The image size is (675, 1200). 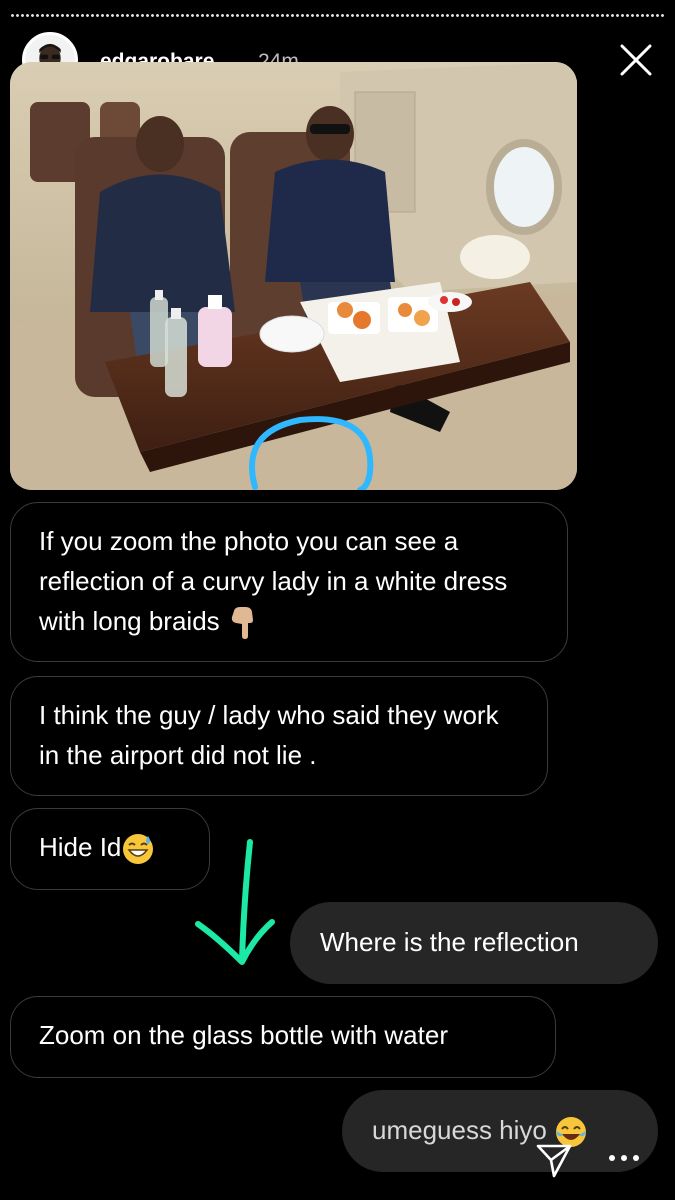 I want to click on message-text: Where is the reflection, so click(x=449, y=942).